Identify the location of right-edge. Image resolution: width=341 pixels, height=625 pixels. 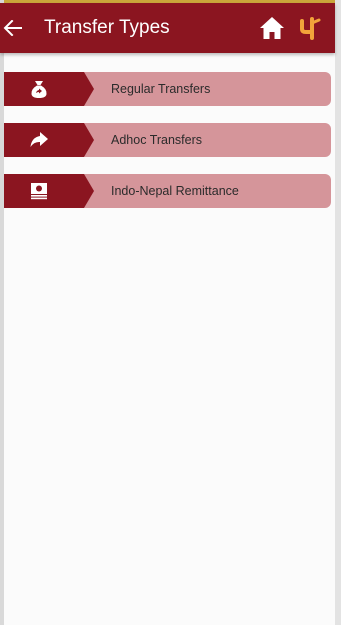
(338, 312).